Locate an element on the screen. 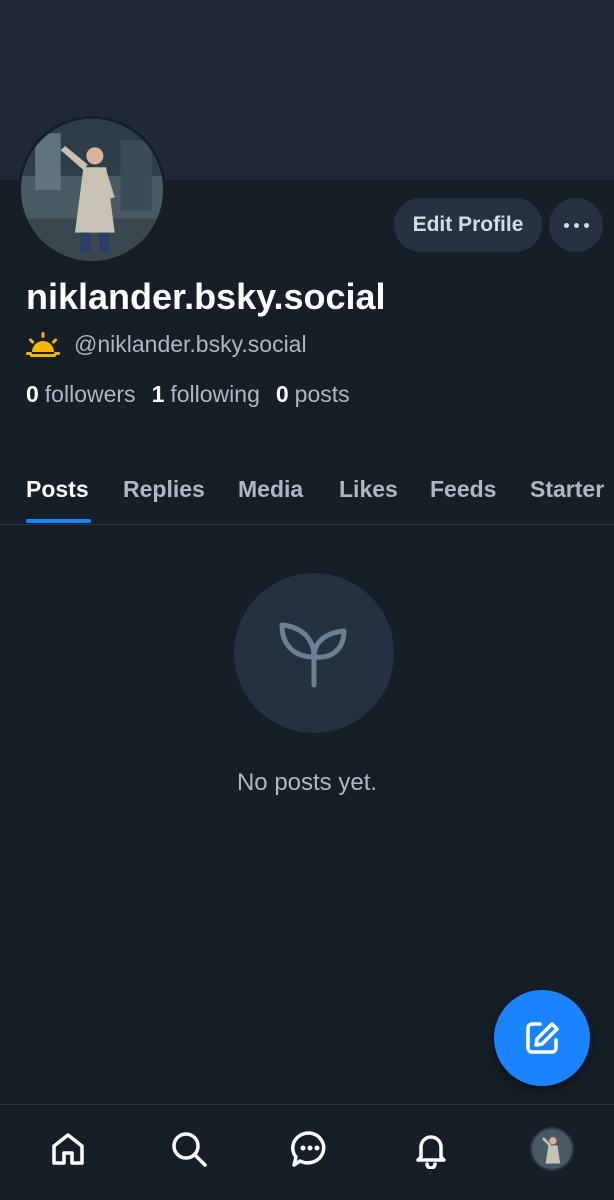  followers-stat: 0 followers is located at coordinates (81, 394).